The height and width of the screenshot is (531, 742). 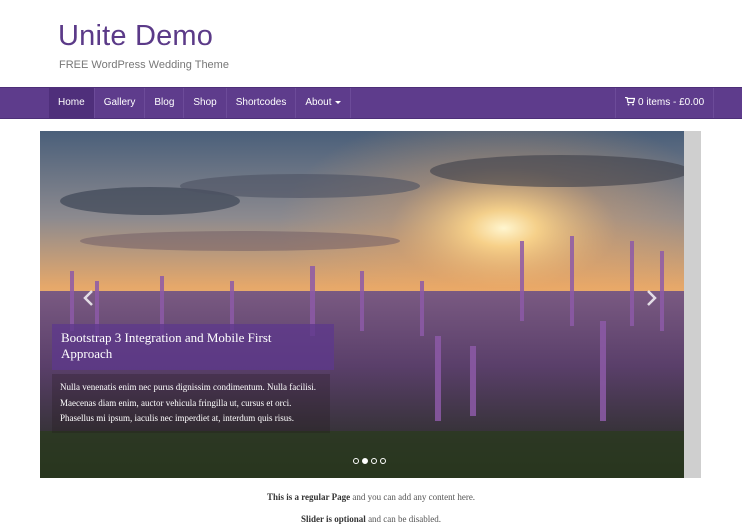 I want to click on content-text-2: and can be disabled., so click(x=403, y=519).